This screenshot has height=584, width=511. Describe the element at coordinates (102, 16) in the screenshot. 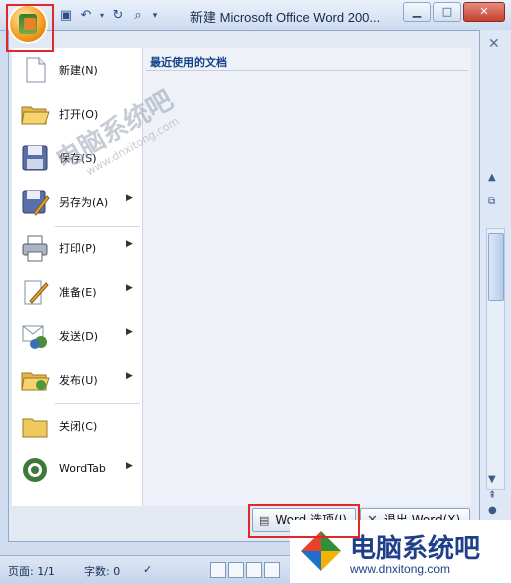

I see `undo-dropdown-icon: ▾` at that location.